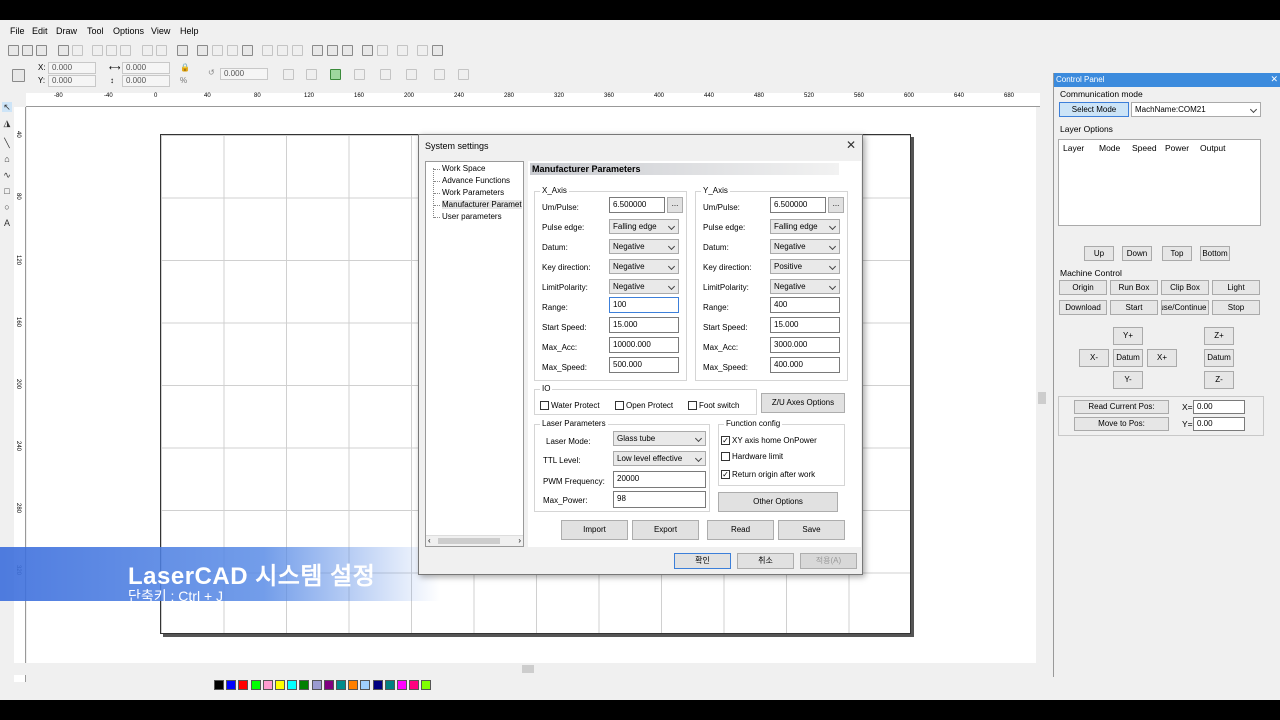  I want to click on machine-name-select: MachName:COM21, so click(1196, 109).